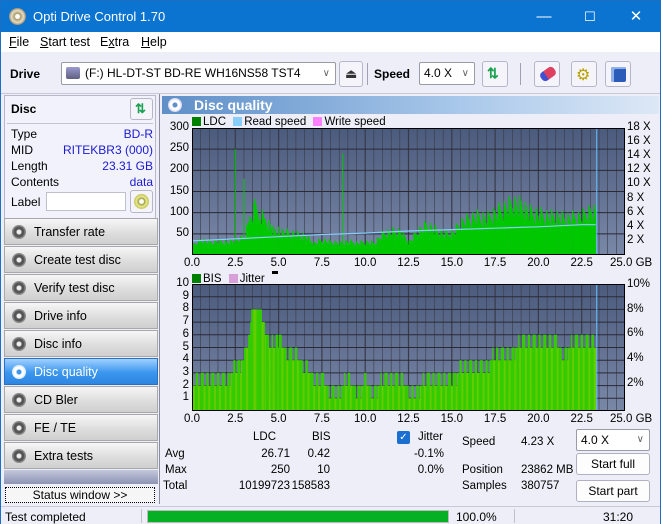 The image size is (661, 524). I want to click on nav-cd-bler: CD Bler, so click(81, 399).